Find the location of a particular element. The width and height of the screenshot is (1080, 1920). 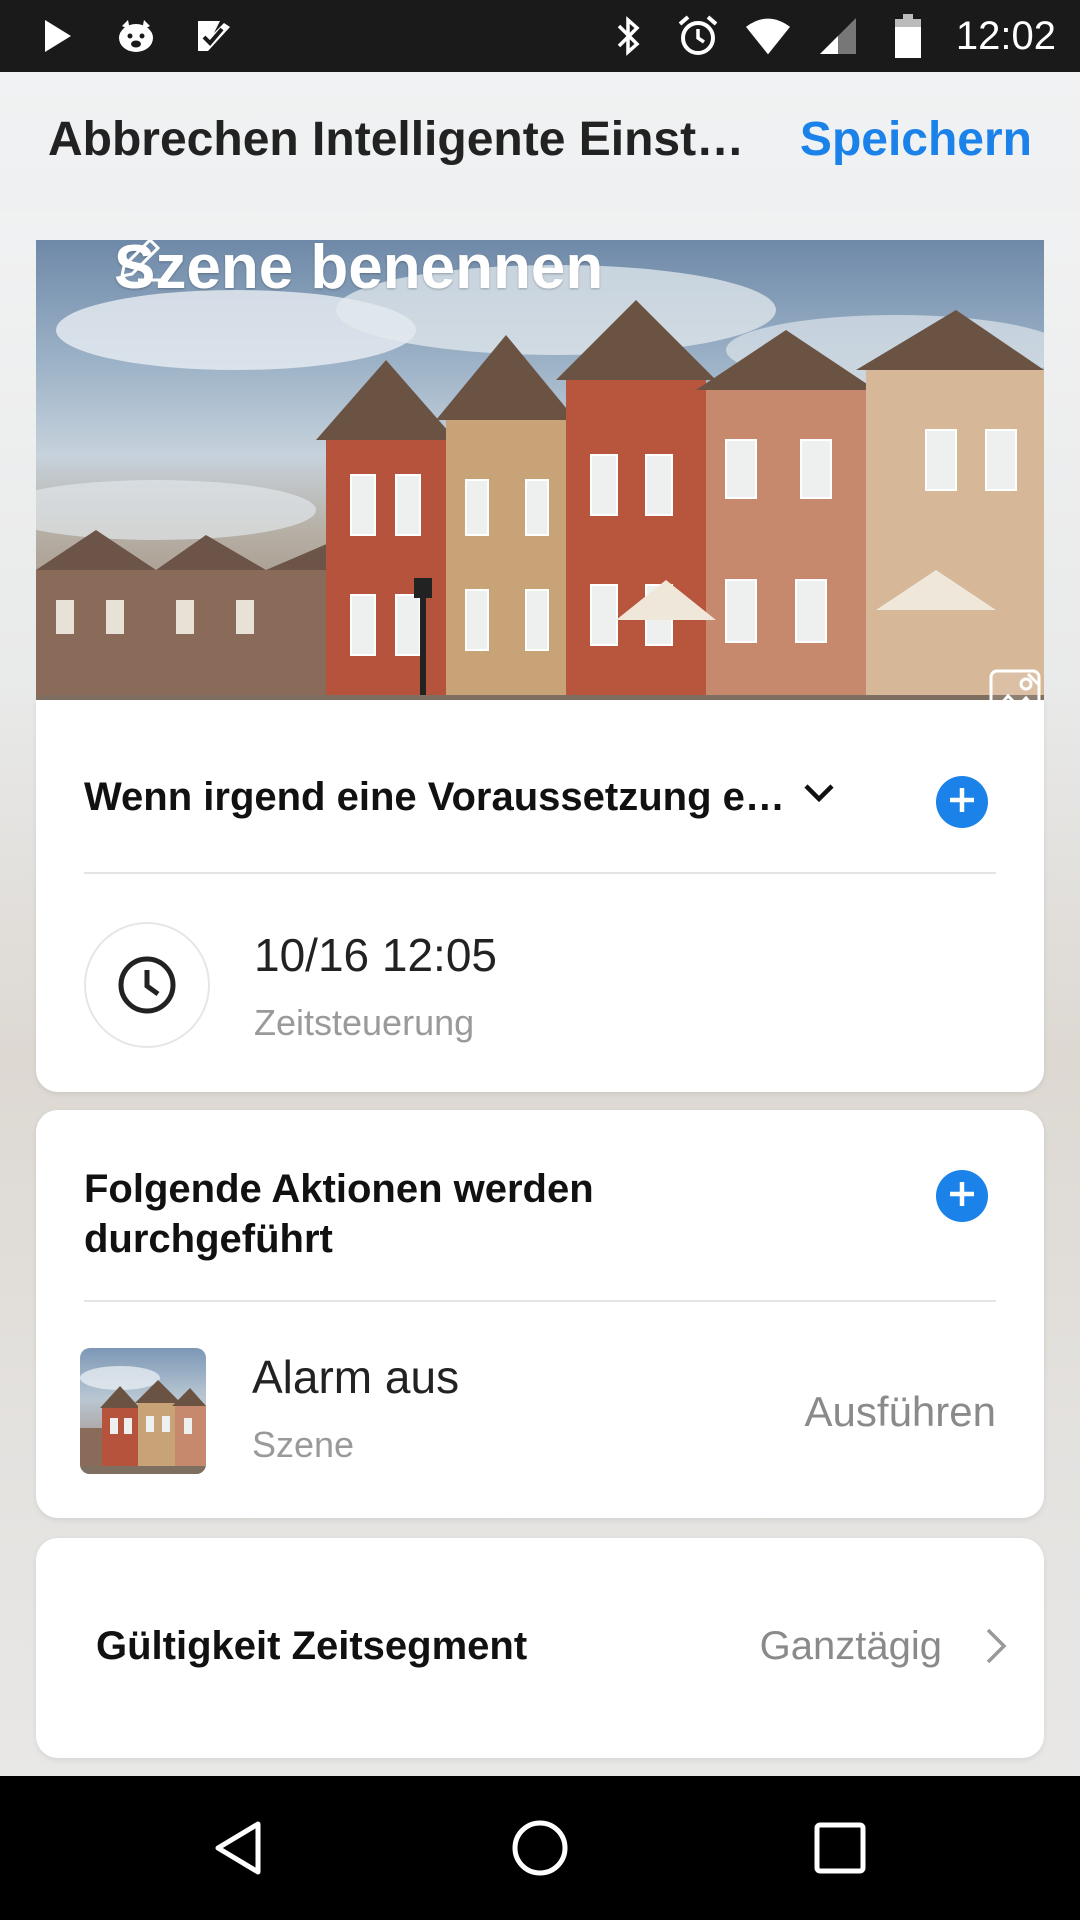

condition-time: 10/16 12:05 is located at coordinates (376, 955).